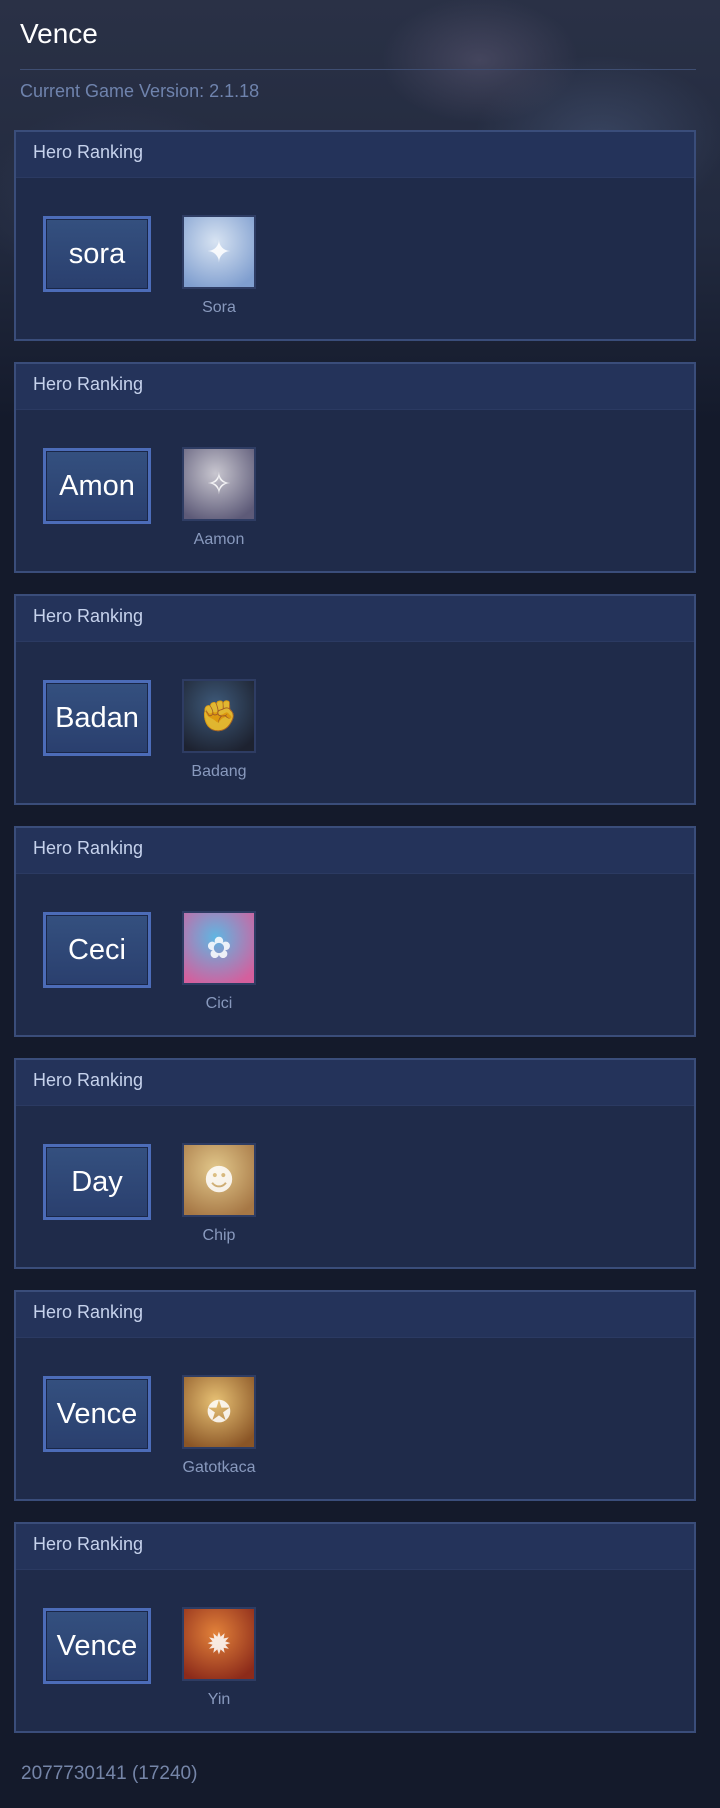 This screenshot has width=720, height=1808. I want to click on hero-portrait-icon: ✧, so click(219, 484).